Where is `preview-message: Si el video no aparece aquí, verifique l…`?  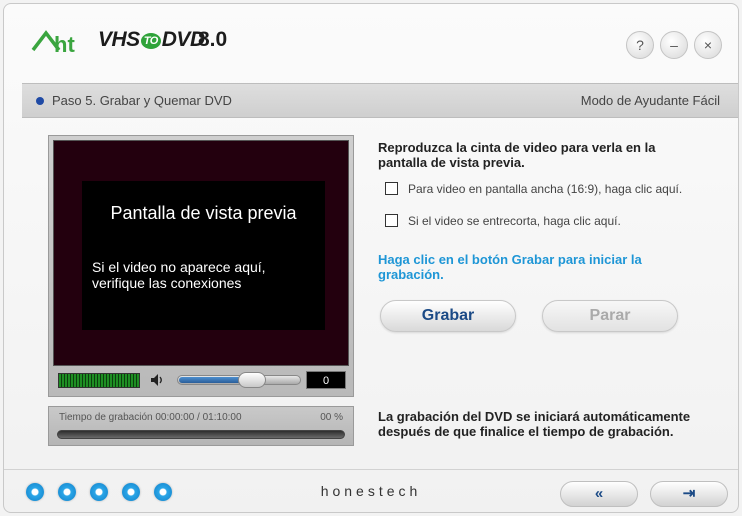
preview-message: Si el video no aparece aquí, verifique l… is located at coordinates (179, 275).